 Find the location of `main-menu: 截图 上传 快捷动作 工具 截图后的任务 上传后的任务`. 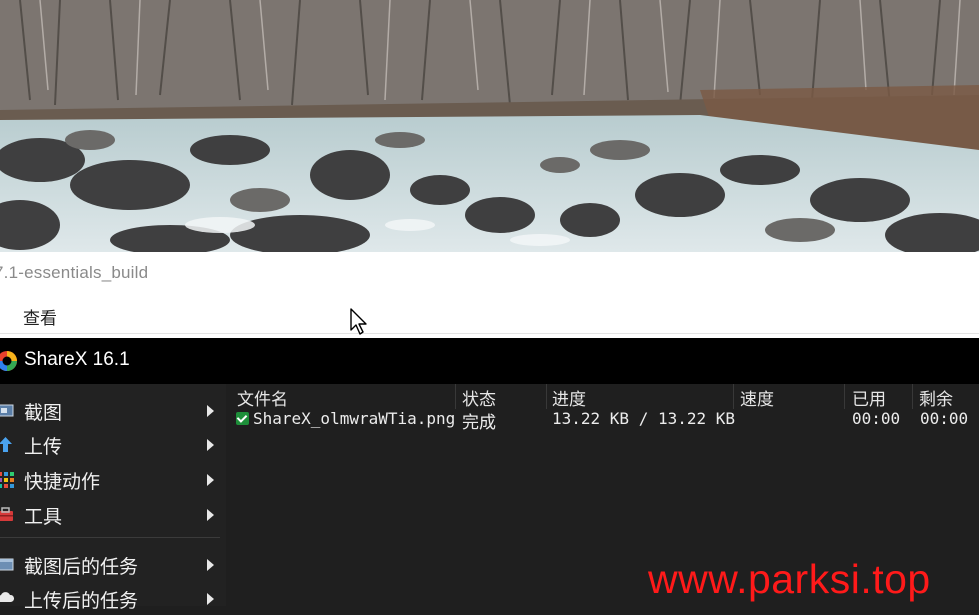

main-menu: 截图 上传 快捷动作 工具 截图后的任务 上传后的任务 is located at coordinates (113, 498).